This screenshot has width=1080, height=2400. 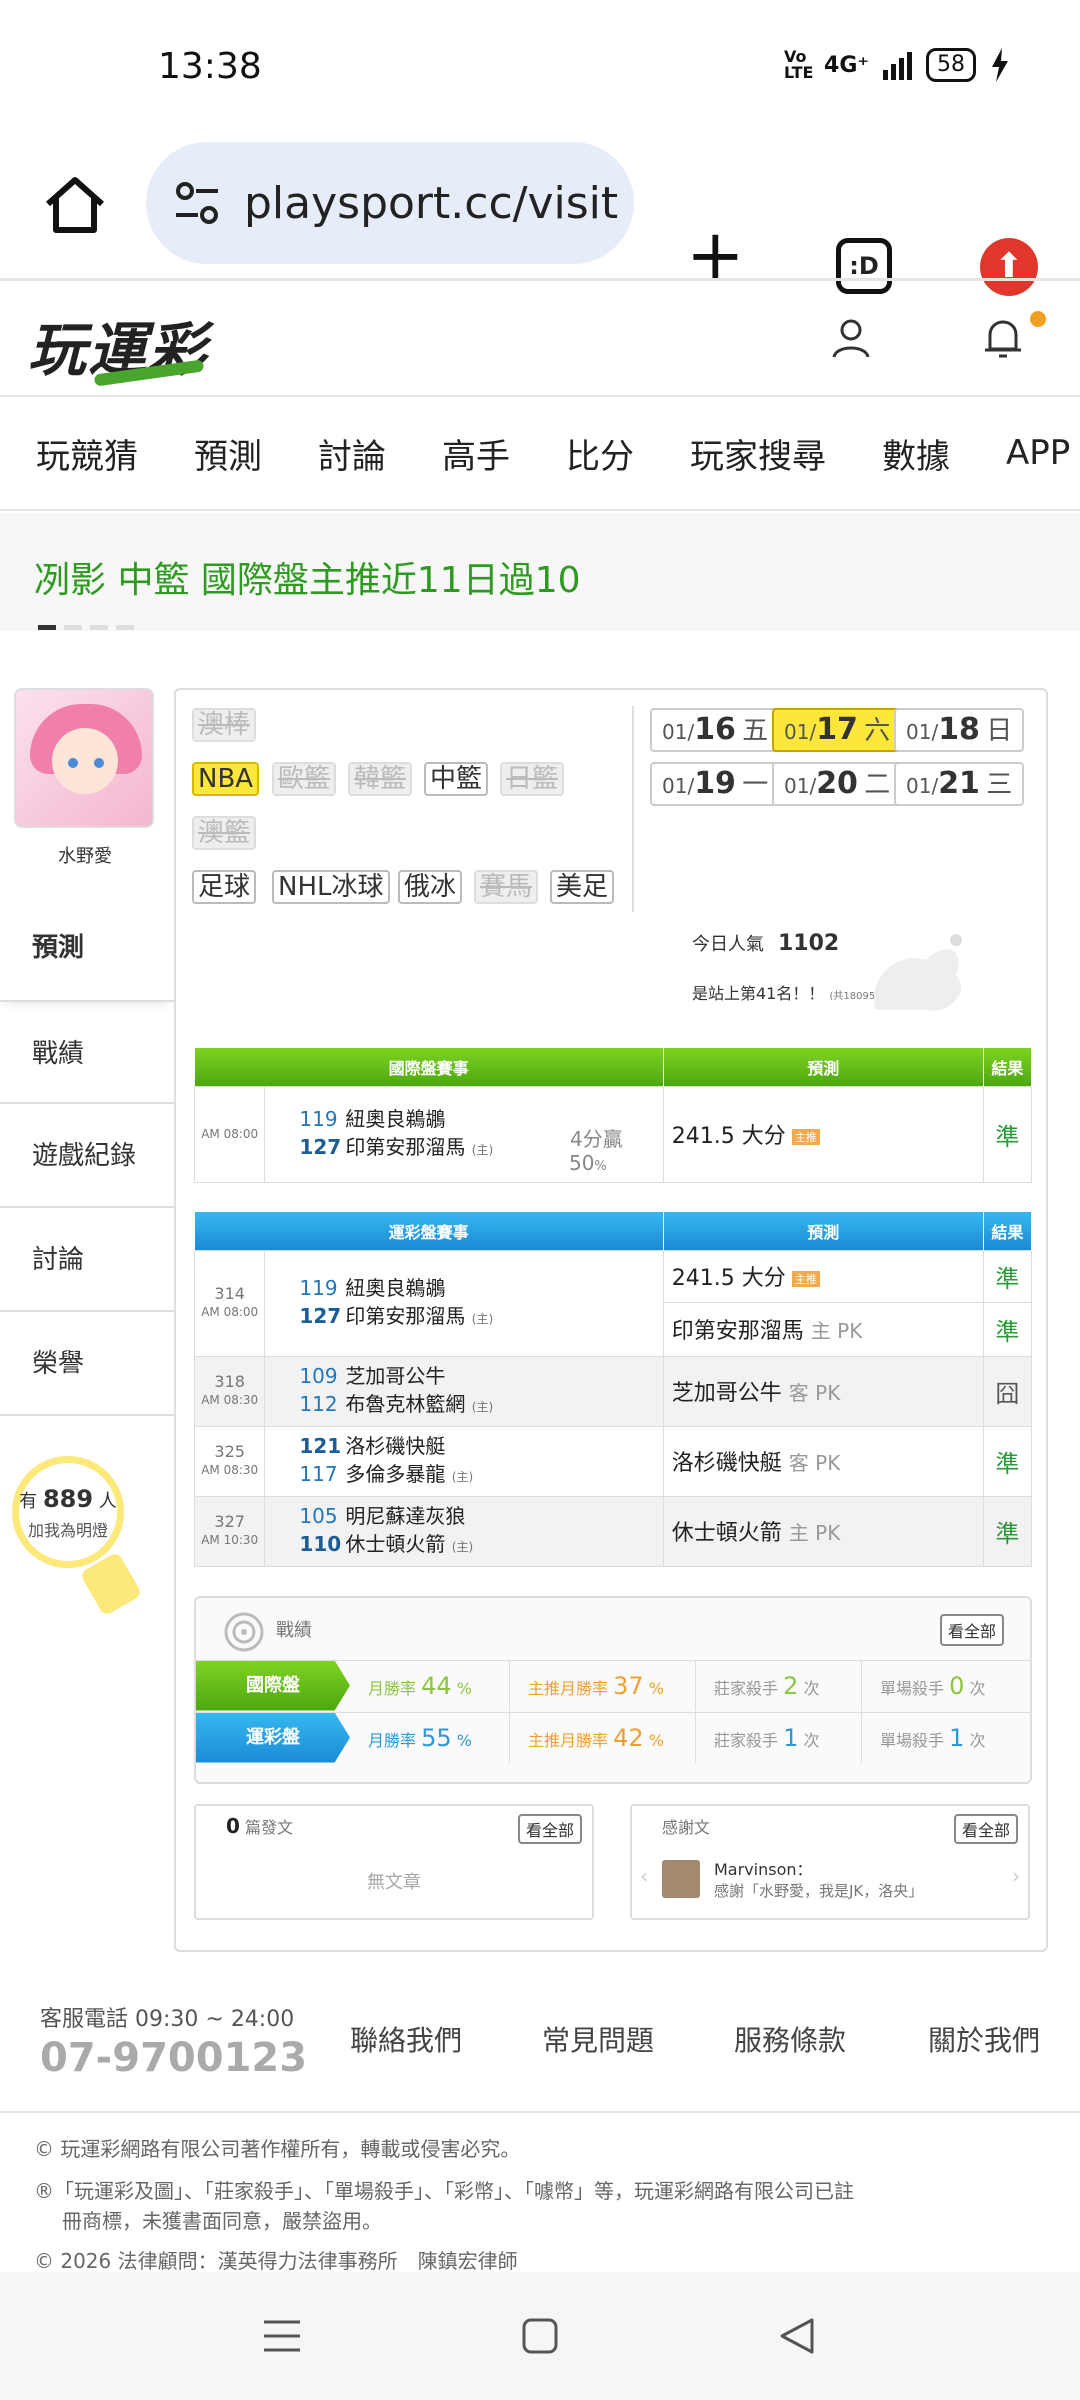 I want to click on sport-filter: 俄冰, so click(x=430, y=887).